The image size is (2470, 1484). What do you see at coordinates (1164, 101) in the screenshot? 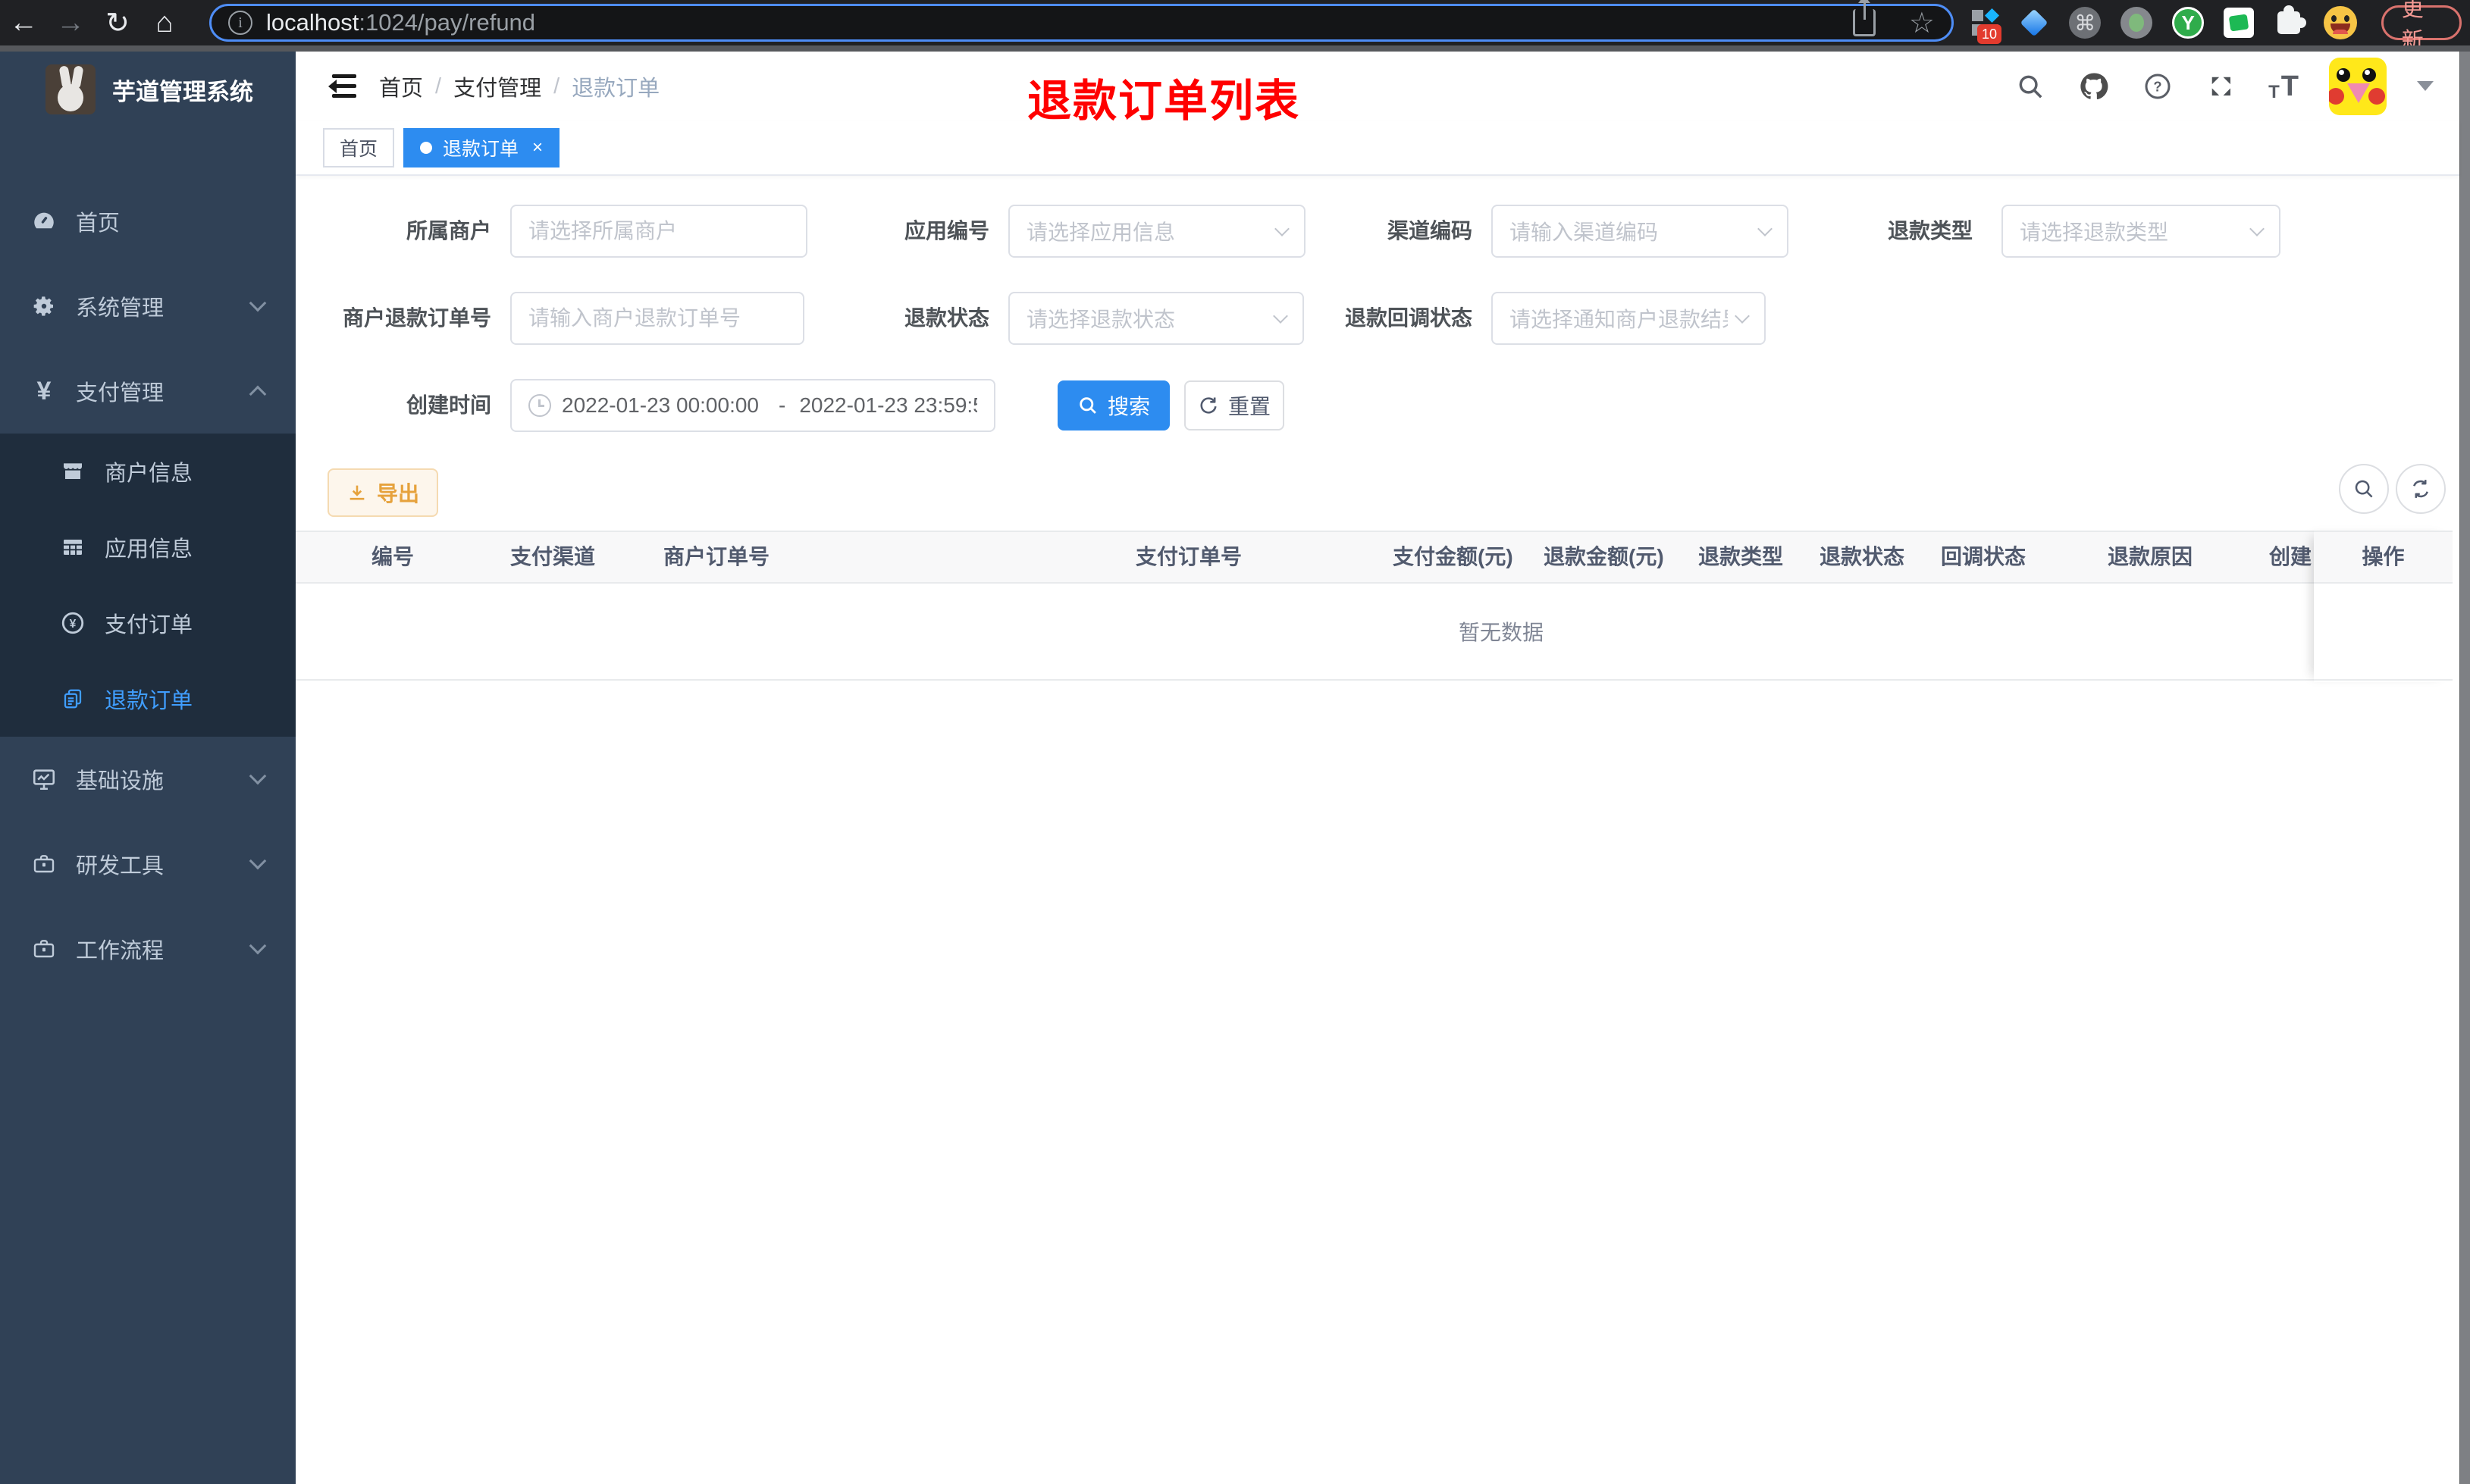
I see `page-title-annotation: 退款订单列表` at bounding box center [1164, 101].